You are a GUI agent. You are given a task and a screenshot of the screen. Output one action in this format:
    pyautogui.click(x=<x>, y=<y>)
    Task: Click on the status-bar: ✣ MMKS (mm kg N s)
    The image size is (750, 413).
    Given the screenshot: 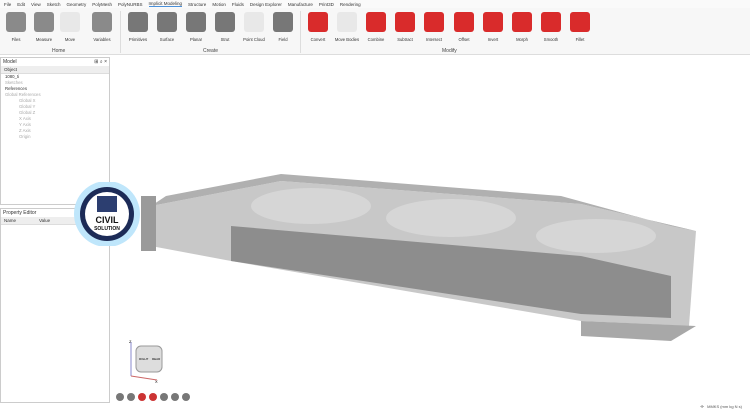 What is the action you would take?
    pyautogui.click(x=721, y=406)
    